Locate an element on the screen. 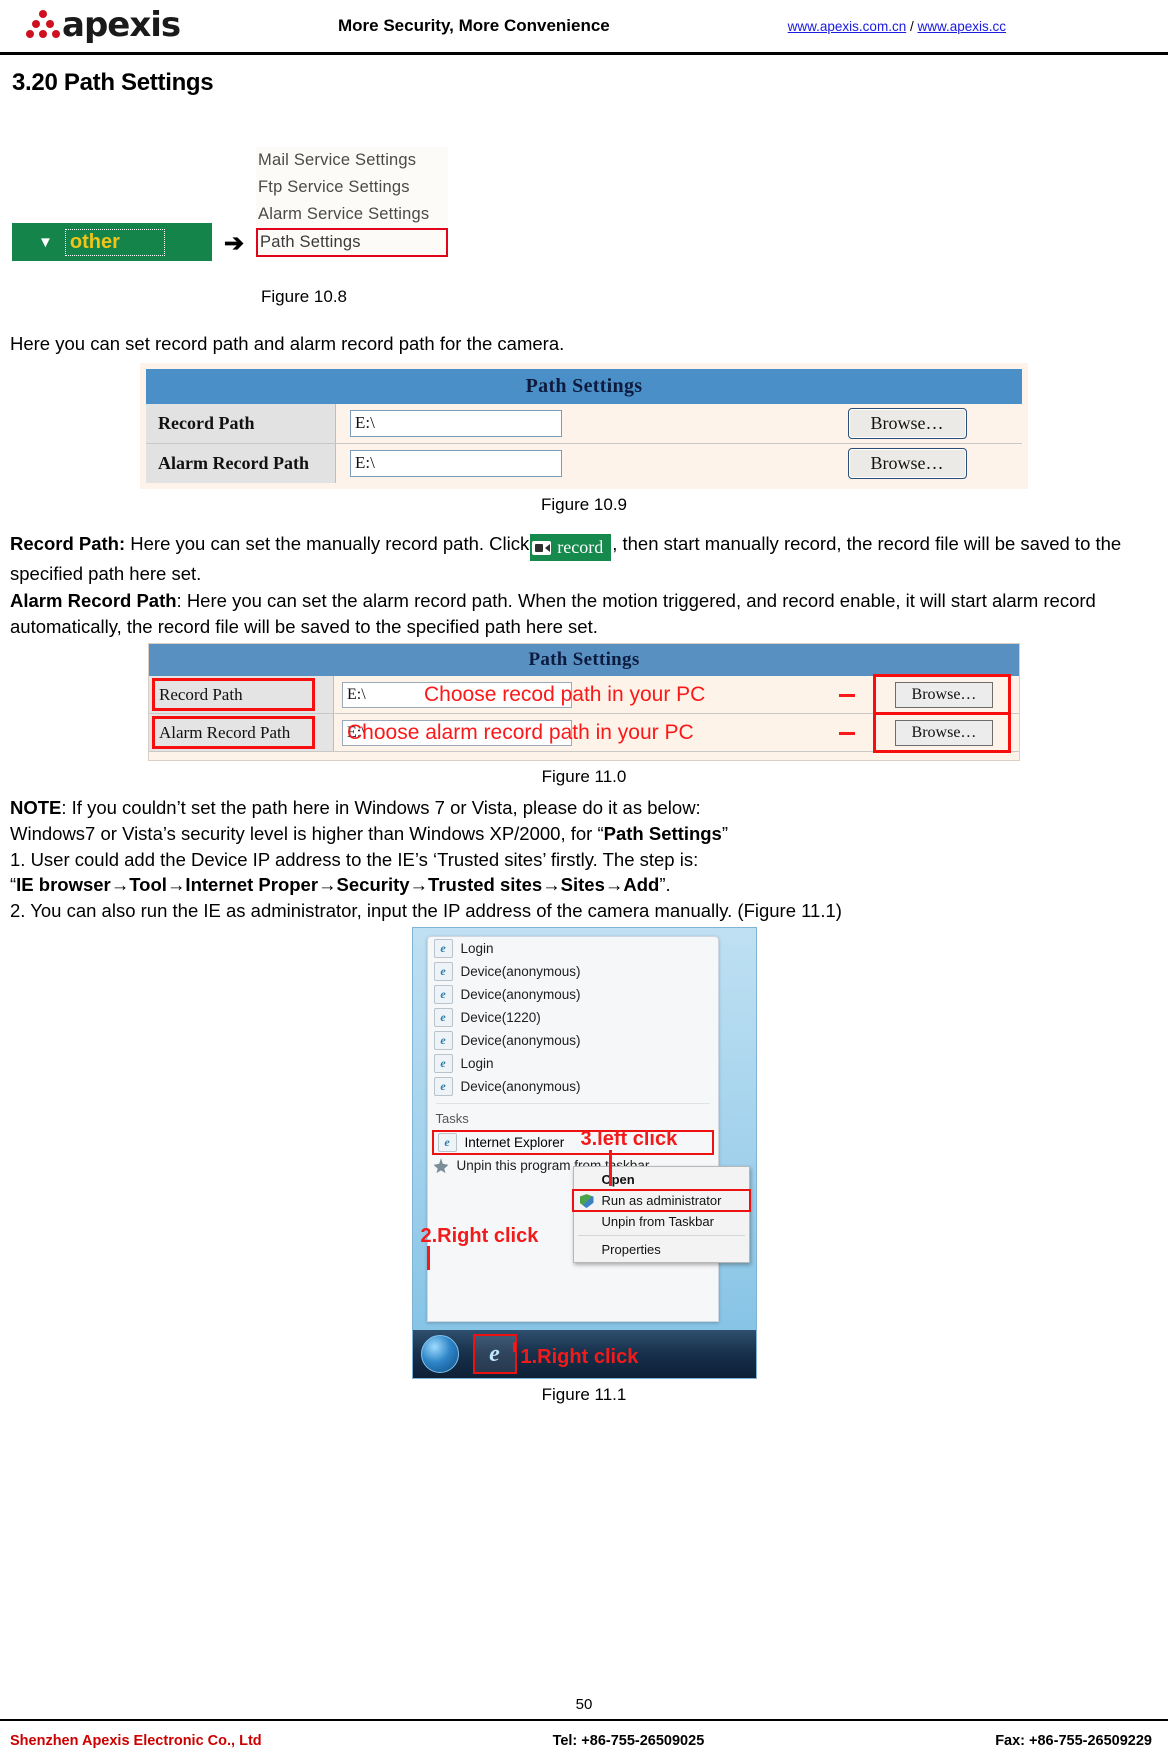 The width and height of the screenshot is (1168, 1753). chevron-down-icon: ▼ is located at coordinates (45, 242).